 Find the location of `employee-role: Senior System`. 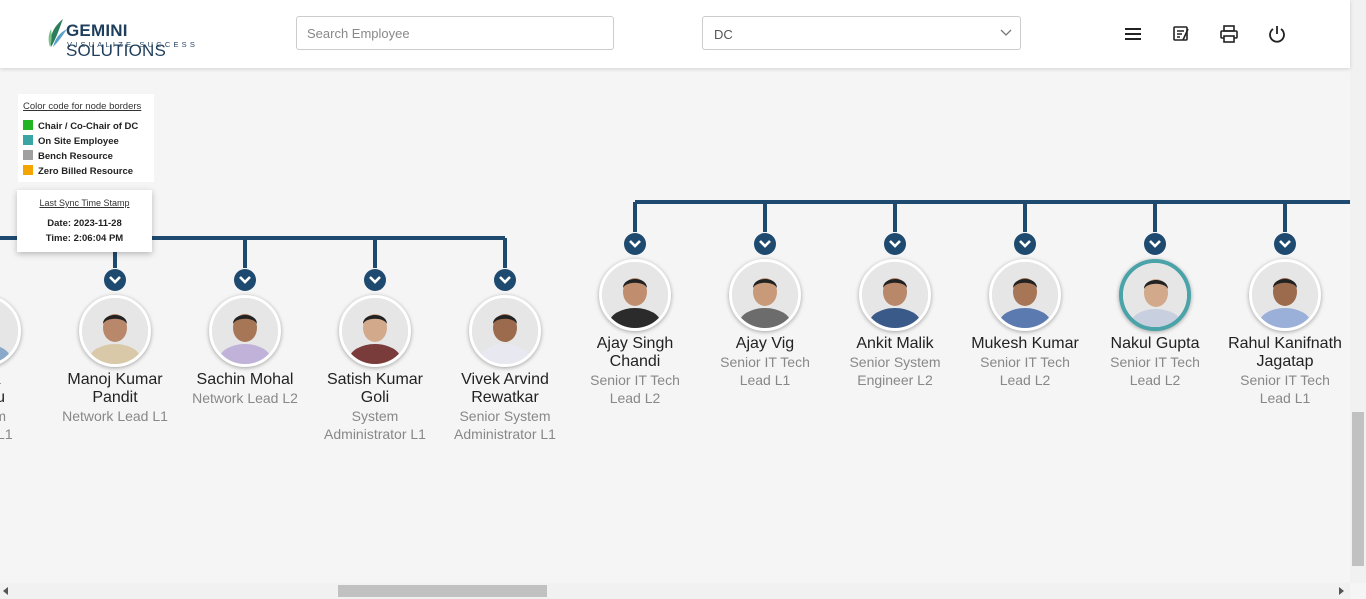

employee-role: Senior System is located at coordinates (895, 362).